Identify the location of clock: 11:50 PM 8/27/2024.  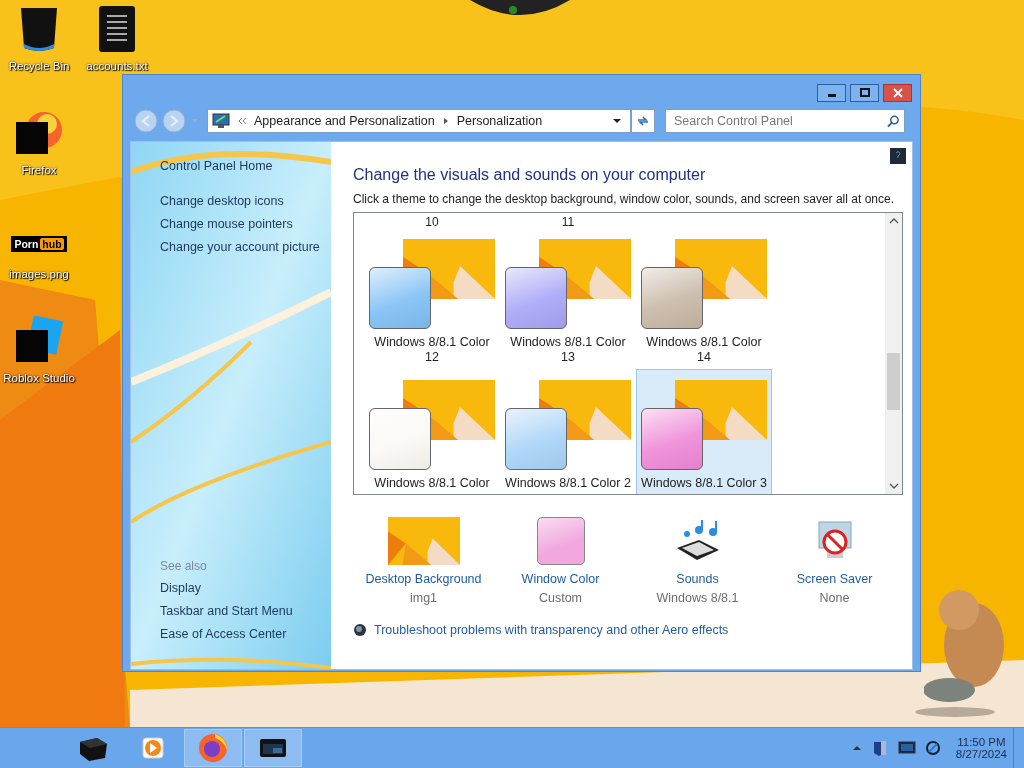
(981, 748).